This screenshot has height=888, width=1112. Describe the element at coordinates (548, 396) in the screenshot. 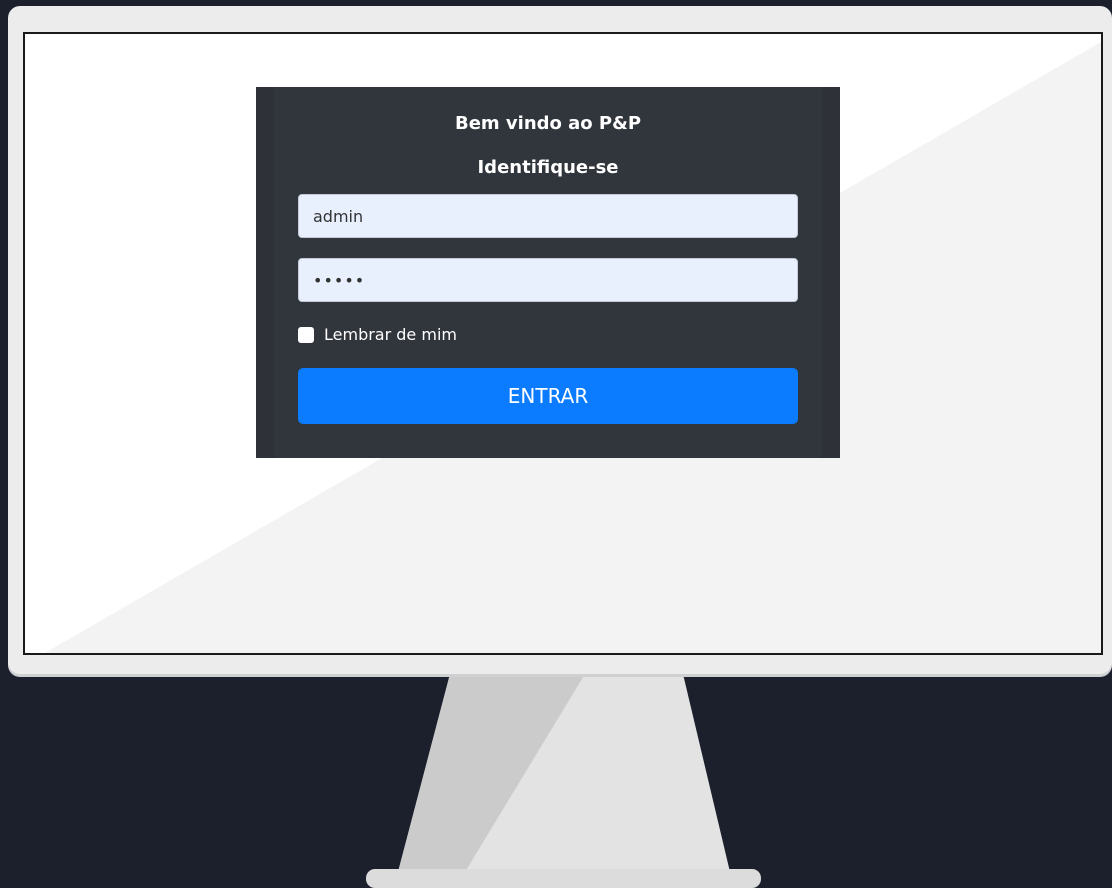

I see `login-submit-button: ENTRAR` at that location.